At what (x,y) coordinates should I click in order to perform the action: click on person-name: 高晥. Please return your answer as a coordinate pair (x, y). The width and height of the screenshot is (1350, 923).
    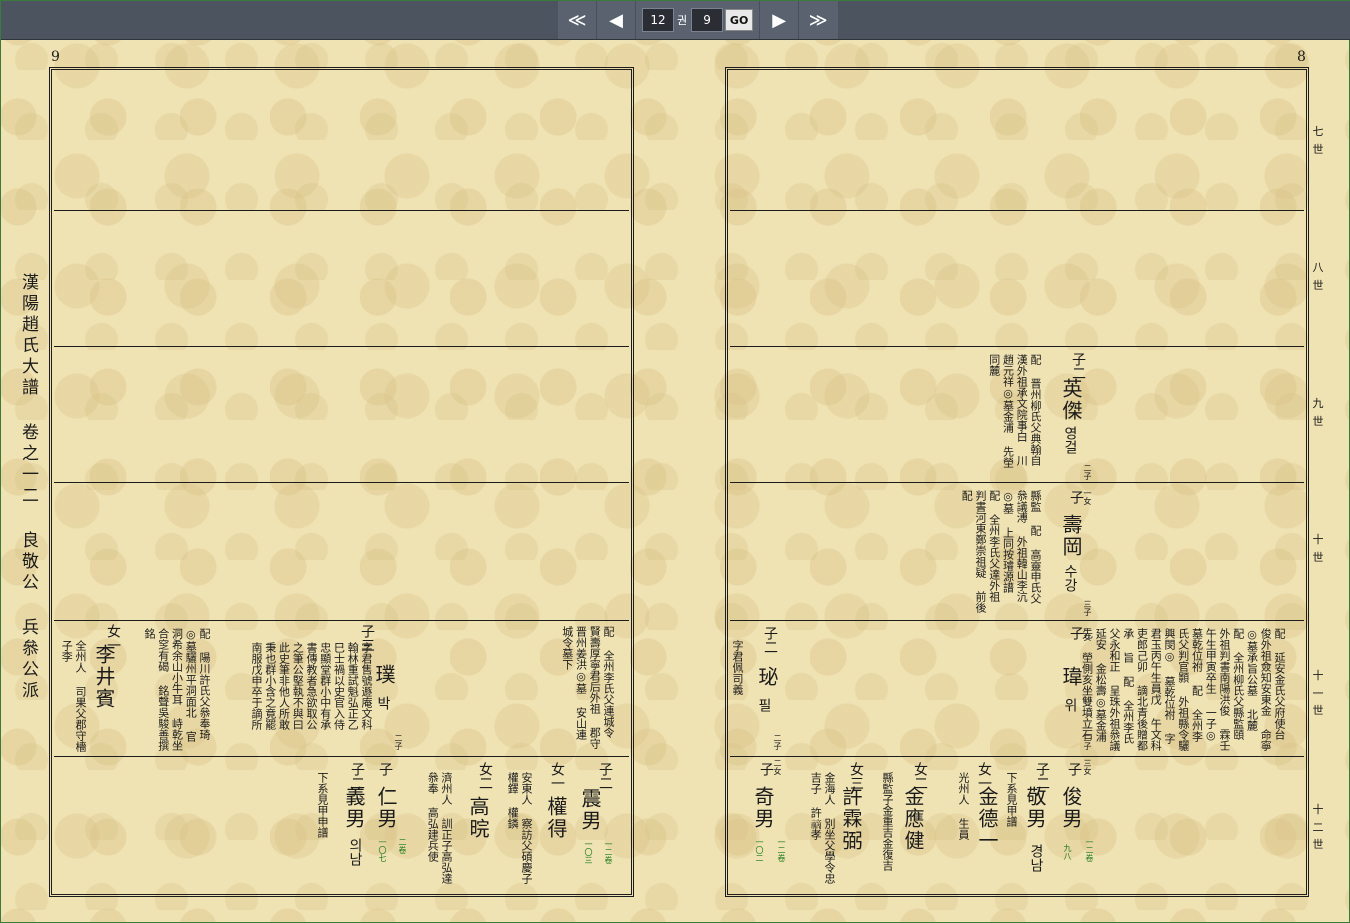
    Looking at the image, I should click on (478, 818).